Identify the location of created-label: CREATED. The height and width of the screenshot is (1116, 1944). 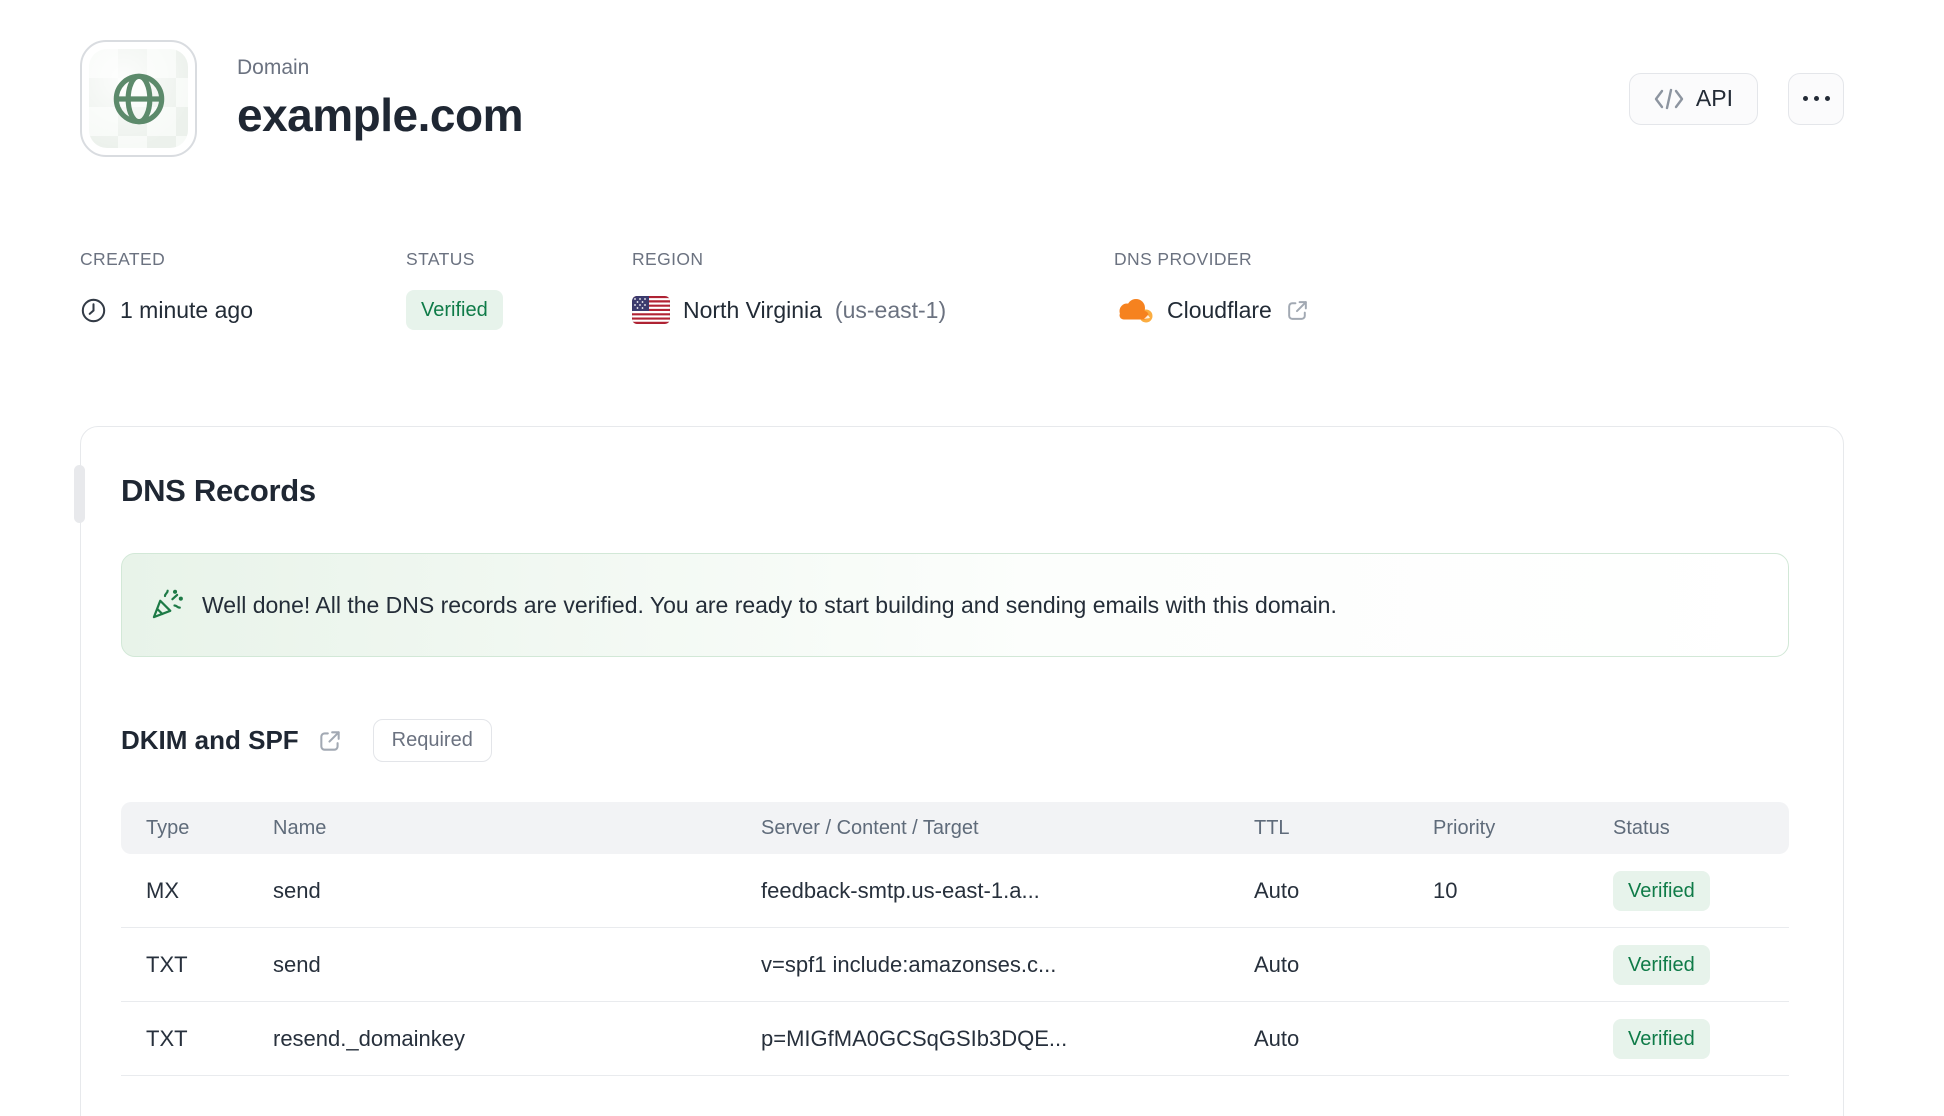
(123, 259).